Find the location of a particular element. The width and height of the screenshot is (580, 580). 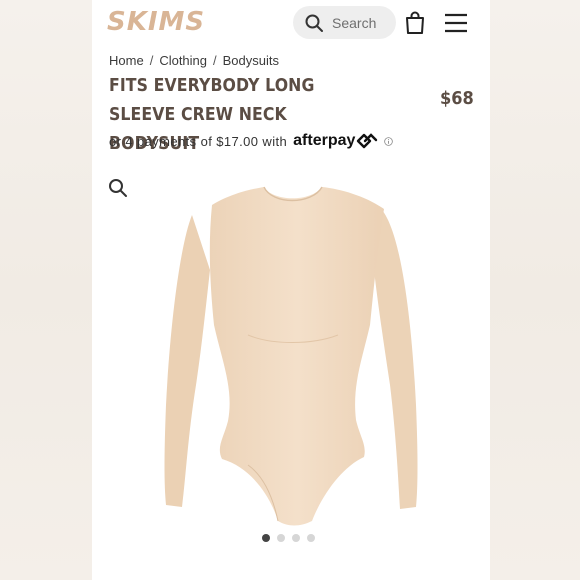

afterpay-logo: afterpay is located at coordinates (324, 140).